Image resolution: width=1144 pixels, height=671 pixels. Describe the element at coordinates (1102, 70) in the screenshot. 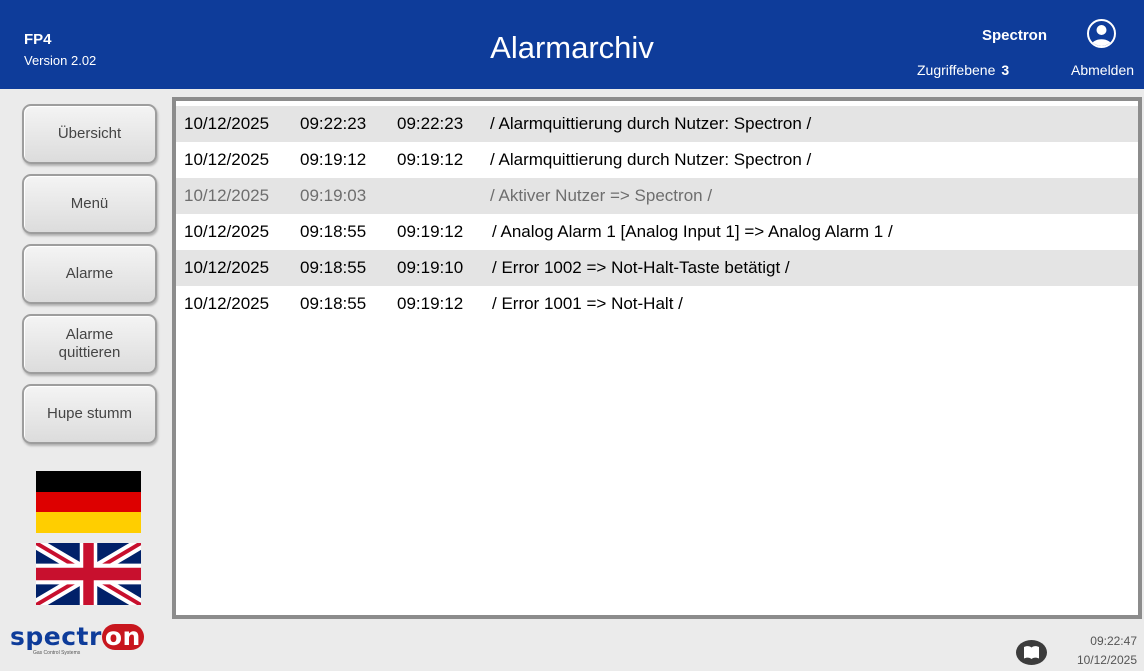

I see `logout-button: Abmelden` at that location.